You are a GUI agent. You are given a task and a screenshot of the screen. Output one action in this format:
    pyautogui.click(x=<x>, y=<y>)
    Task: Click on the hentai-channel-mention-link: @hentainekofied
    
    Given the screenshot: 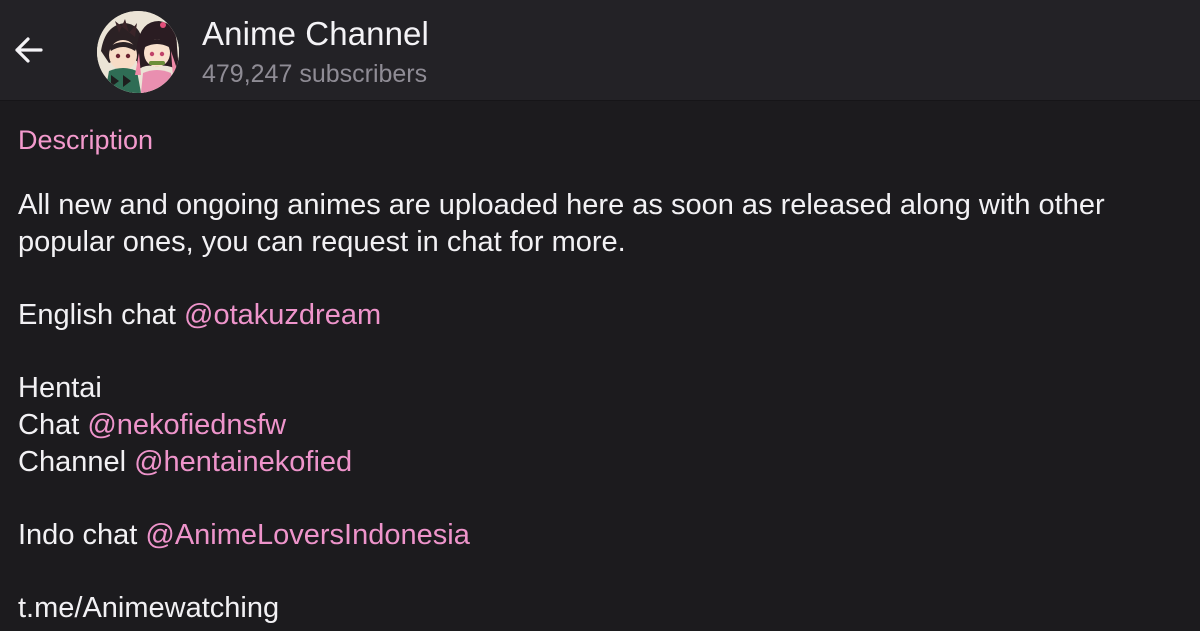 What is the action you would take?
    pyautogui.click(x=243, y=462)
    